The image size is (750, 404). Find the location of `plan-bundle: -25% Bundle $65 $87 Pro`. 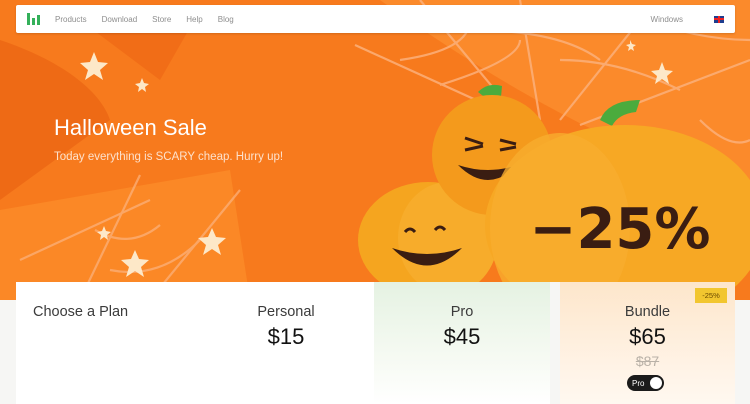

plan-bundle: -25% Bundle $65 $87 Pro is located at coordinates (647, 343).